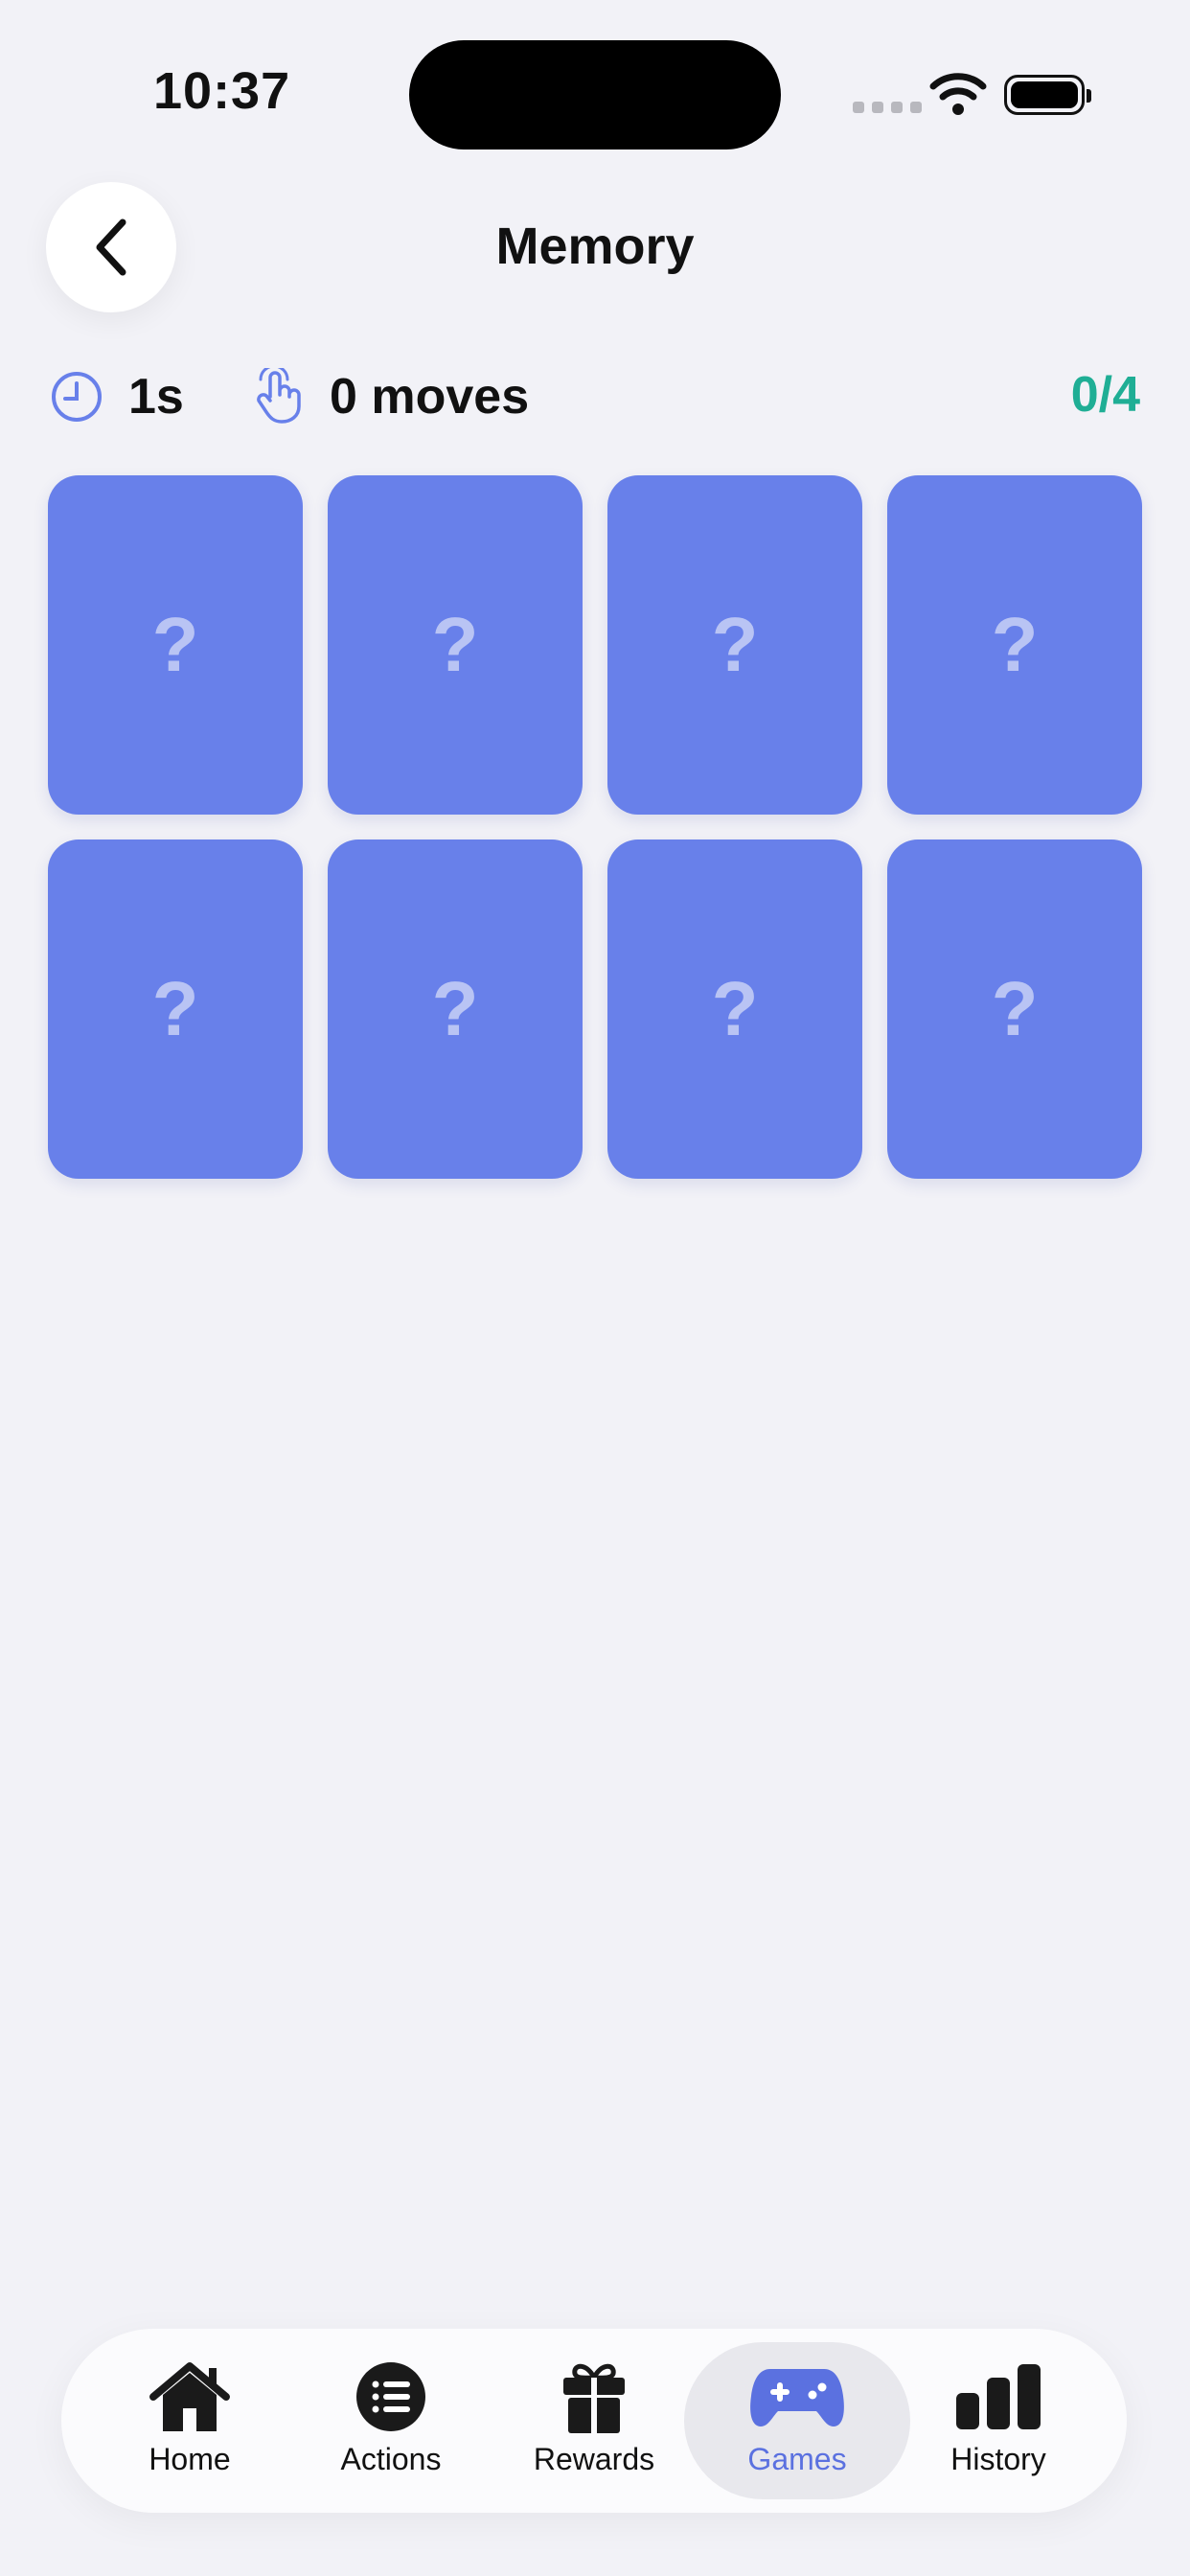 The image size is (1190, 2576). I want to click on tab-actions-label: Actions, so click(391, 2459).